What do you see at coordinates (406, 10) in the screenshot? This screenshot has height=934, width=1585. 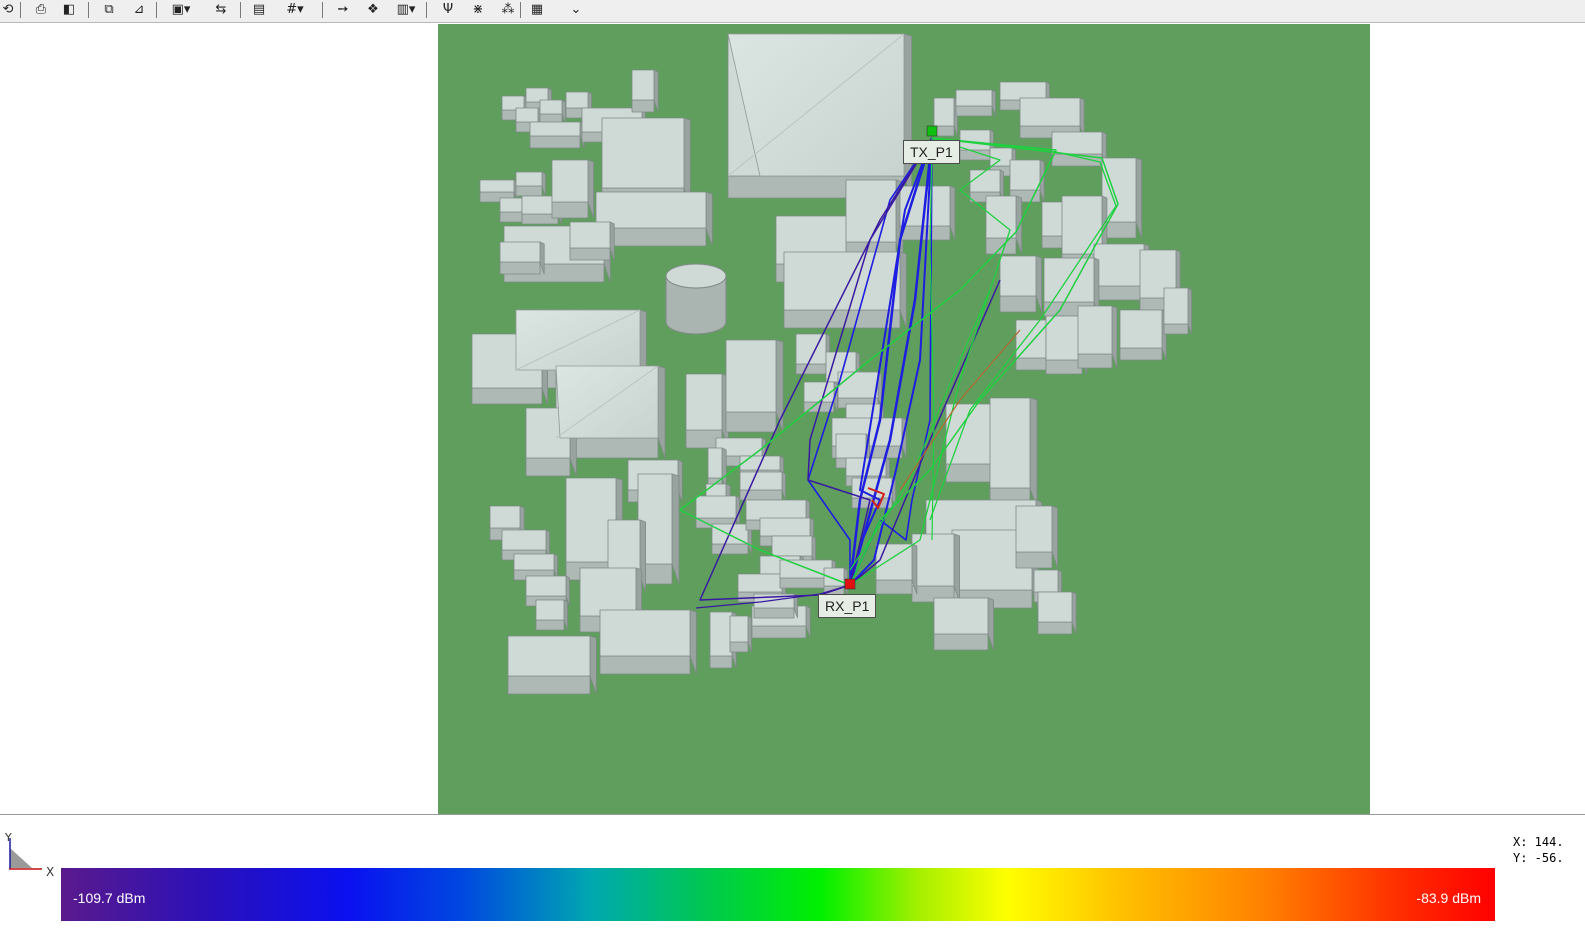 I see `chart-dropdown-icon: ▥▾` at bounding box center [406, 10].